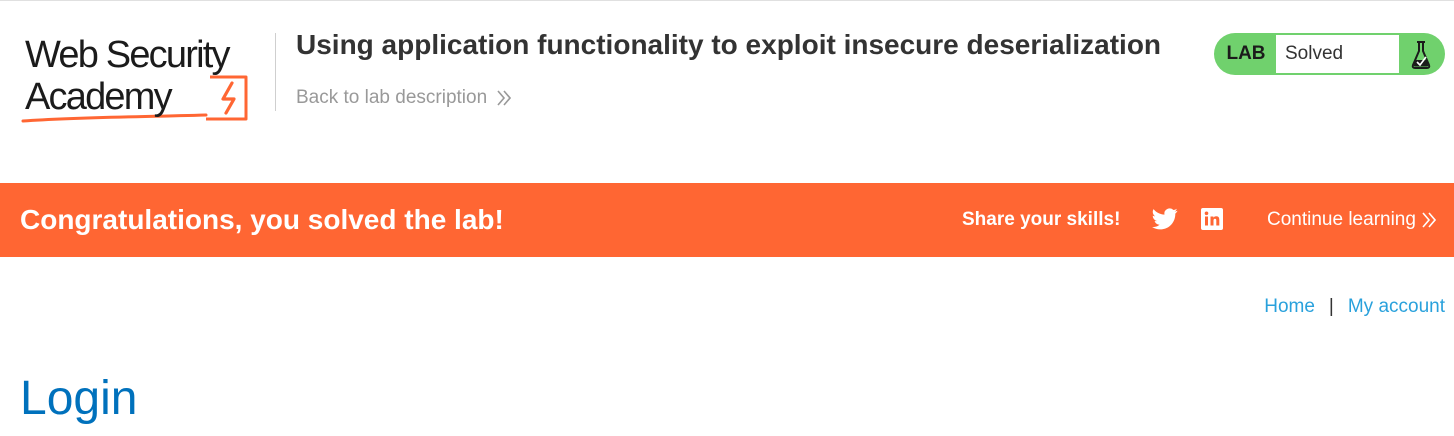 Image resolution: width=1454 pixels, height=436 pixels. I want to click on home-link: Home, so click(1289, 307).